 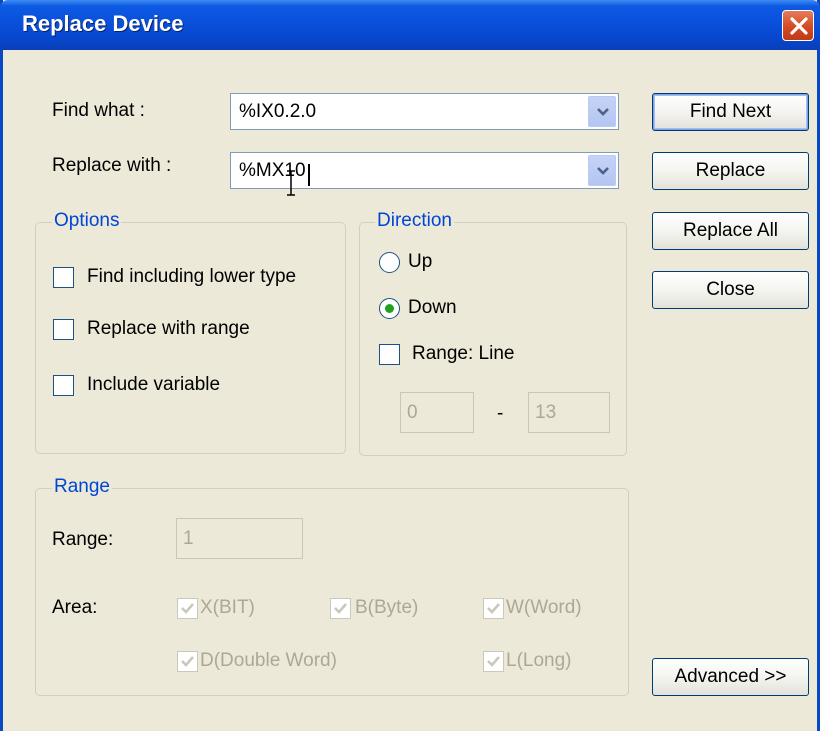 What do you see at coordinates (98, 110) in the screenshot?
I see `find-what-label: Find what :` at bounding box center [98, 110].